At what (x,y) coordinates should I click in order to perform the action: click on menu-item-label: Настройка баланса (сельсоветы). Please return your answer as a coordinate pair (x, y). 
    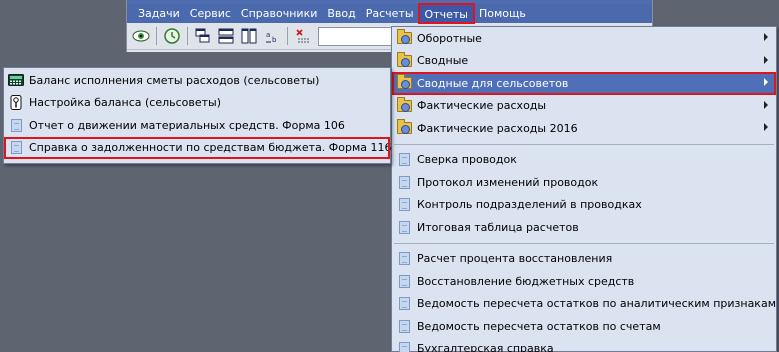
    Looking at the image, I should click on (125, 103).